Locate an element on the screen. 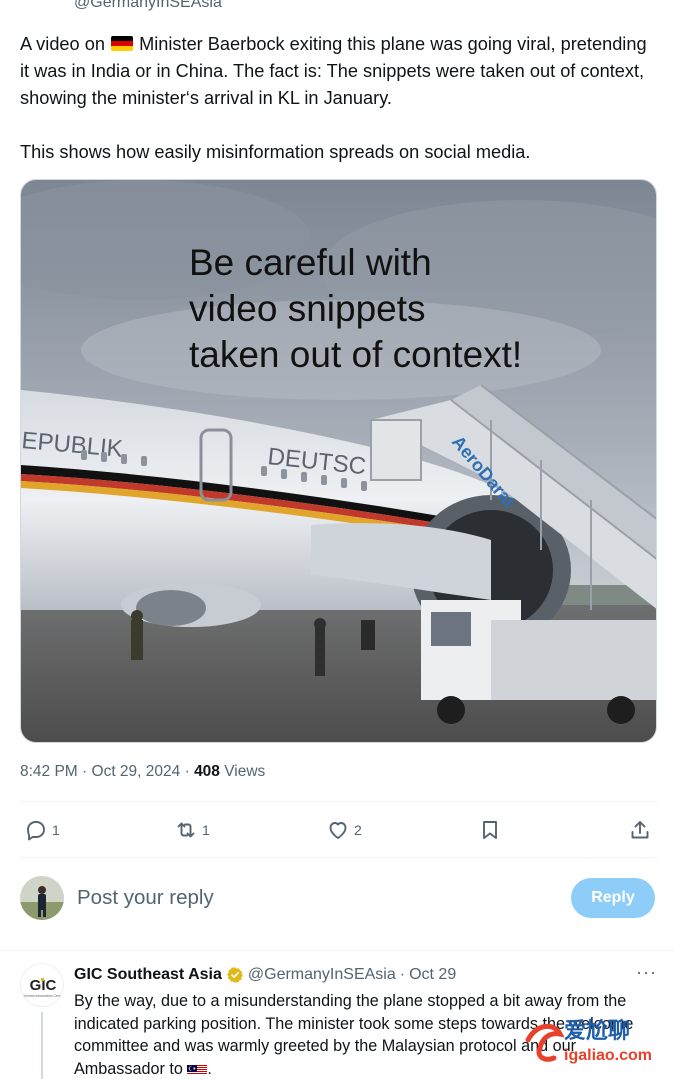 This screenshot has width=674, height=1079. gic-logo-icon: GIC German Information Centre is located at coordinates (42, 987).